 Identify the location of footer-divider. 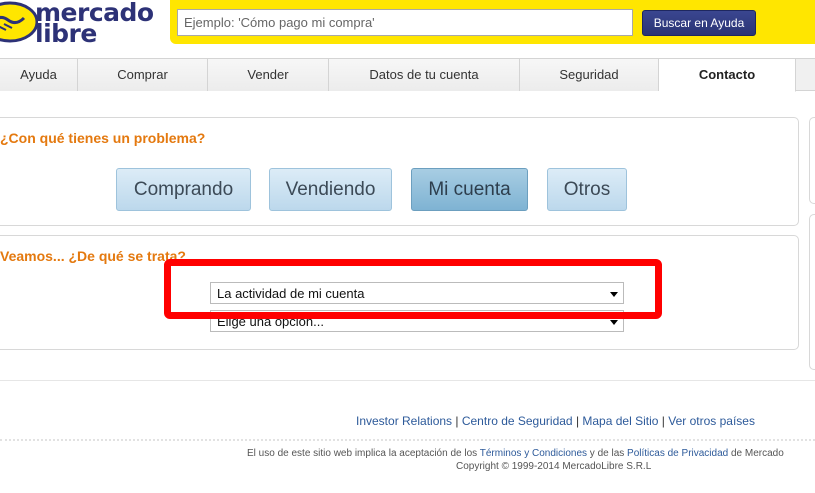
(407, 380).